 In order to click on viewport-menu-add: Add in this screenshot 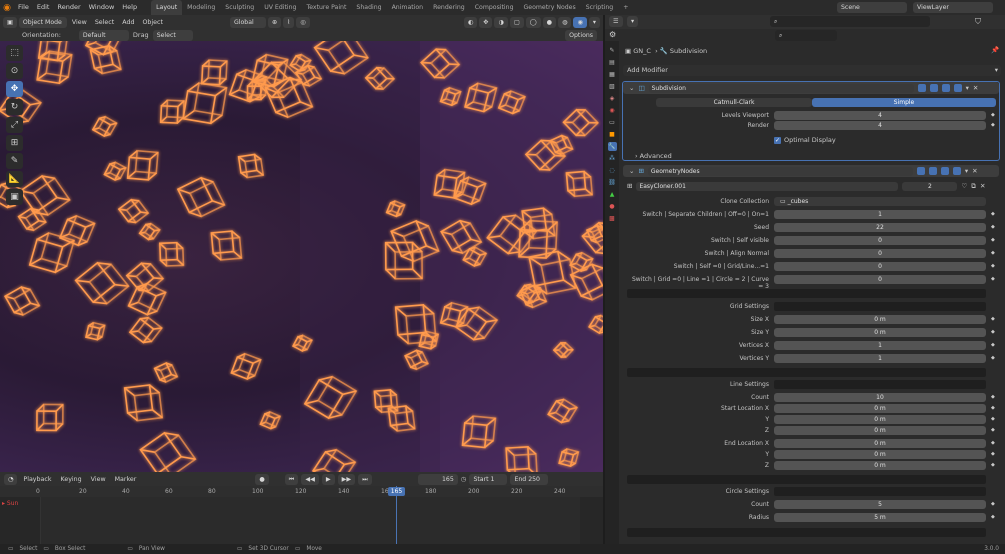, I will do `click(128, 22)`.